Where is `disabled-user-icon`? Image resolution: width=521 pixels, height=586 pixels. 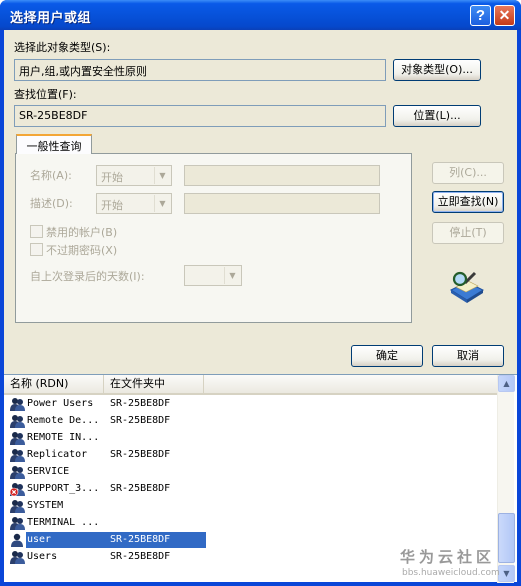 disabled-user-icon is located at coordinates (17, 489).